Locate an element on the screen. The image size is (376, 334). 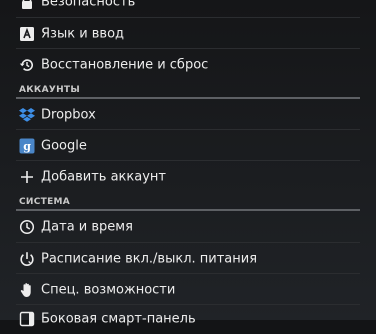
settings-item-side-panel: Боковая смарт-панель is located at coordinates (188, 318).